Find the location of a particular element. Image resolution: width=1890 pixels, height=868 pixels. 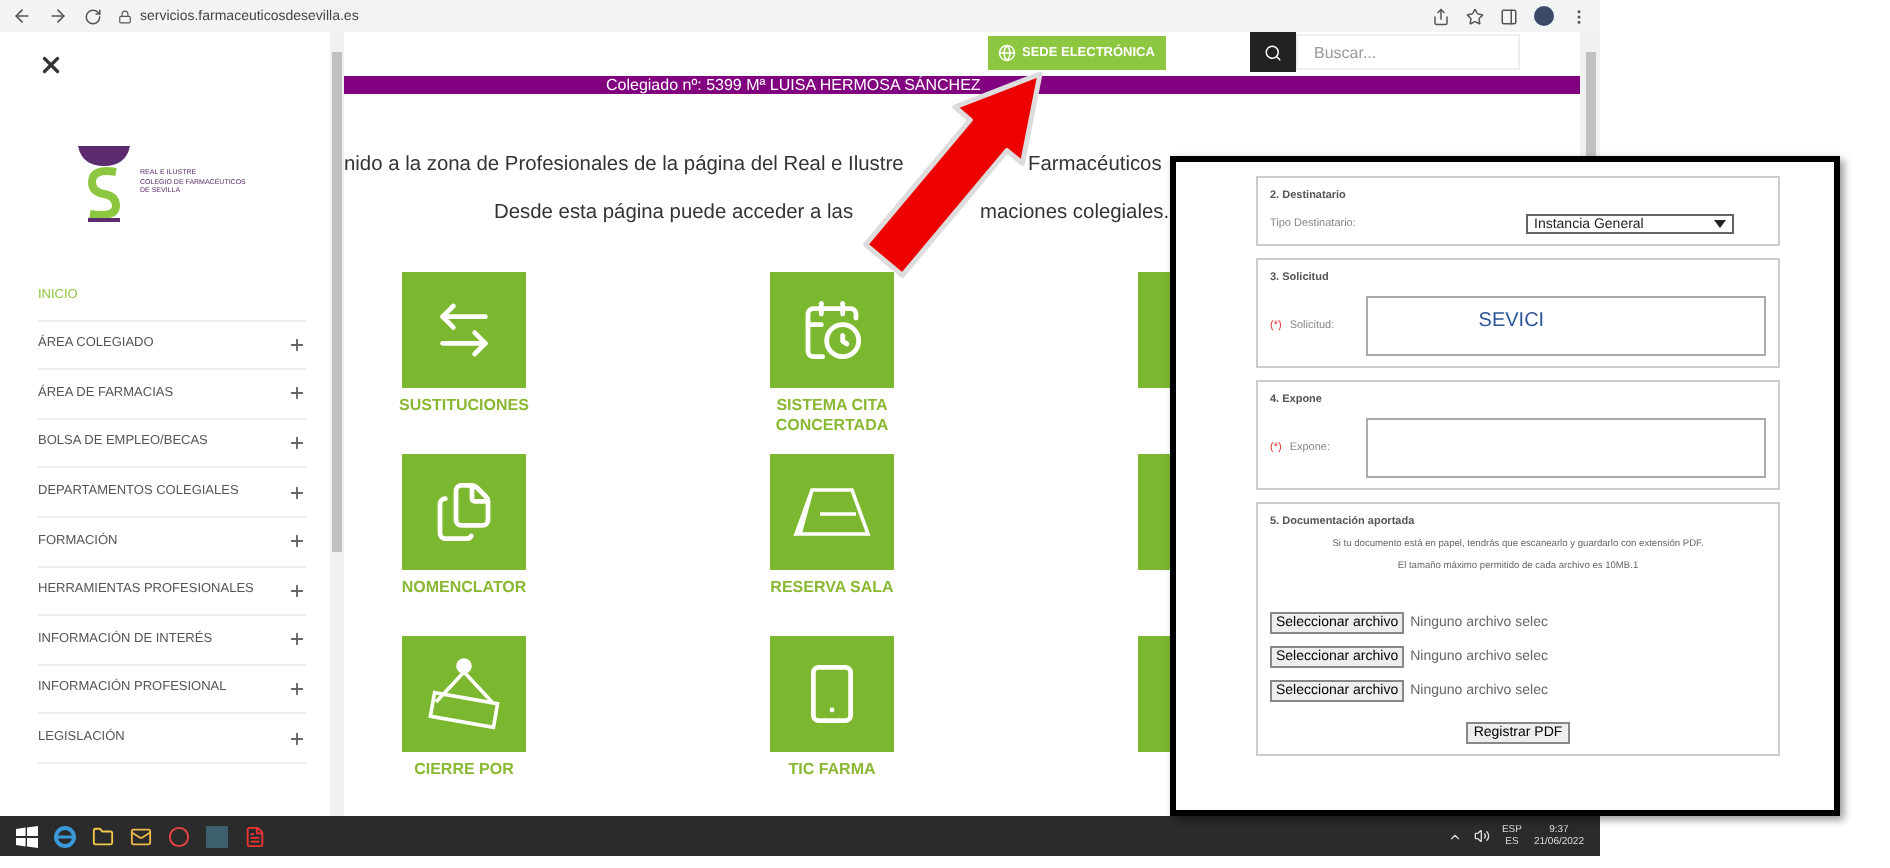

close-icon is located at coordinates (51, 65).